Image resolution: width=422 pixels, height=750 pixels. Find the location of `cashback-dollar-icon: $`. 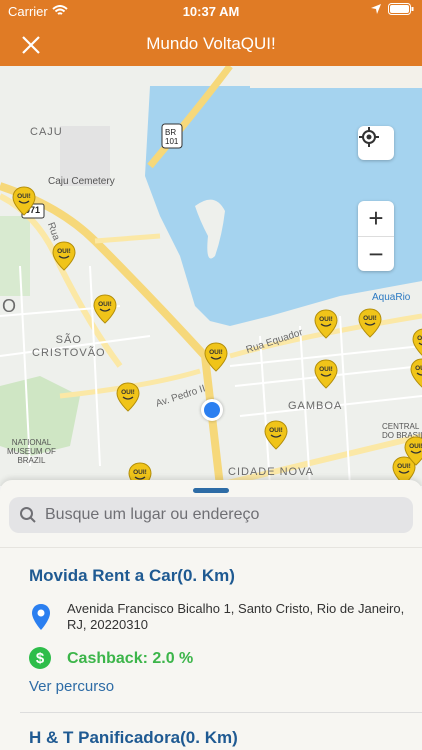

cashback-dollar-icon: $ is located at coordinates (40, 658).